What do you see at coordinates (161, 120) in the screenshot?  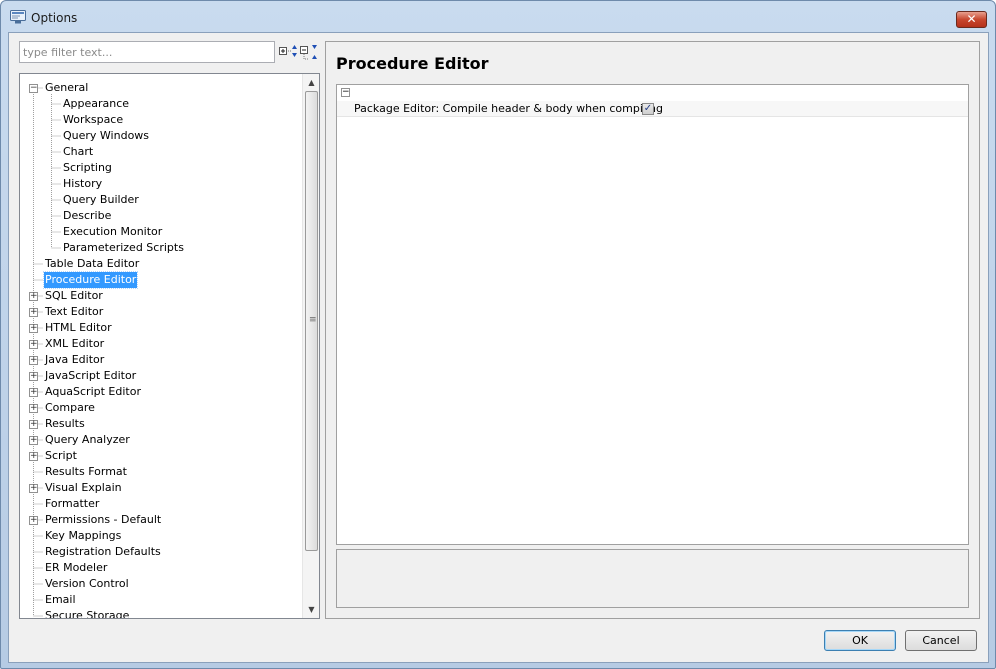 I see `tree-item: Workspace` at bounding box center [161, 120].